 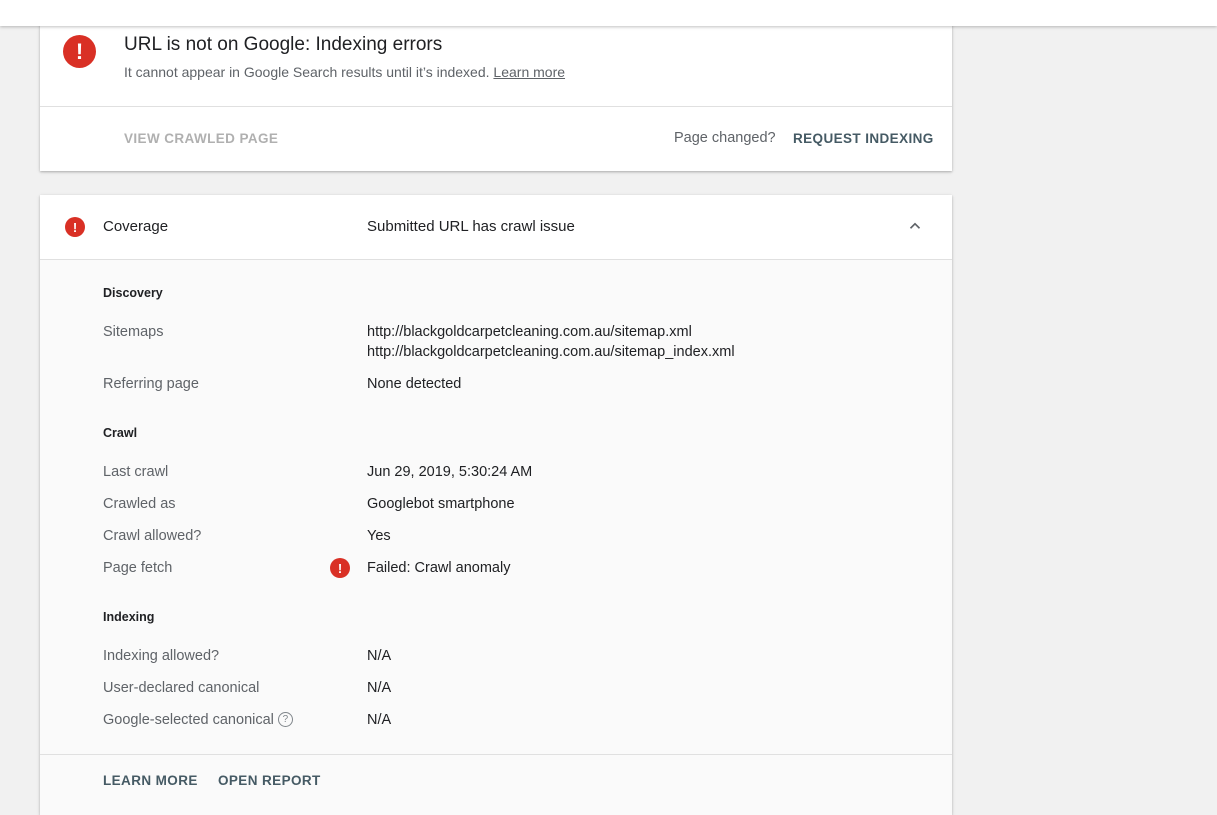 I want to click on last-crawl-value: Jun 29, 2019, 5:30:24 AM, so click(x=450, y=472).